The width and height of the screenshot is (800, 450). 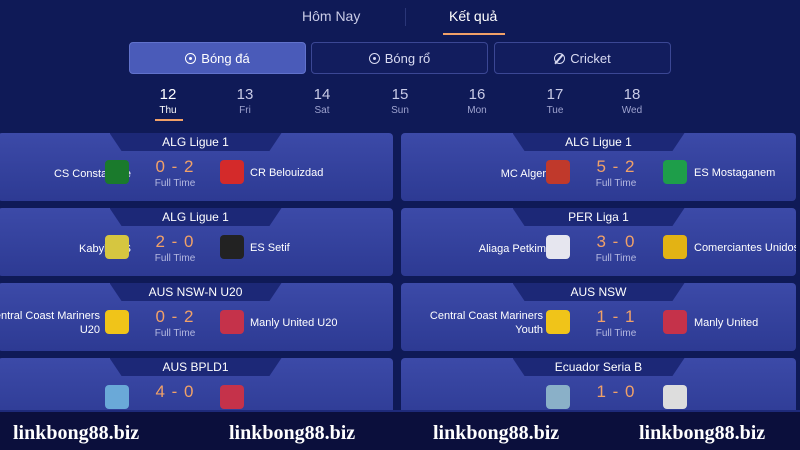 What do you see at coordinates (598, 292) in the screenshot?
I see `league-name: AUS NSW` at bounding box center [598, 292].